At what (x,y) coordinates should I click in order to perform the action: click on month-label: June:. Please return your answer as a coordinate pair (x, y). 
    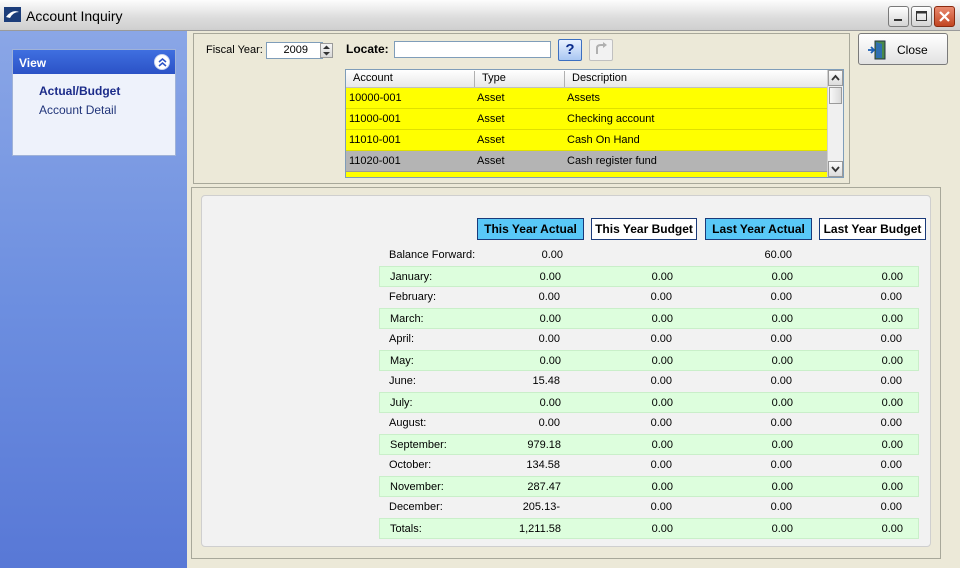
    Looking at the image, I should click on (402, 381).